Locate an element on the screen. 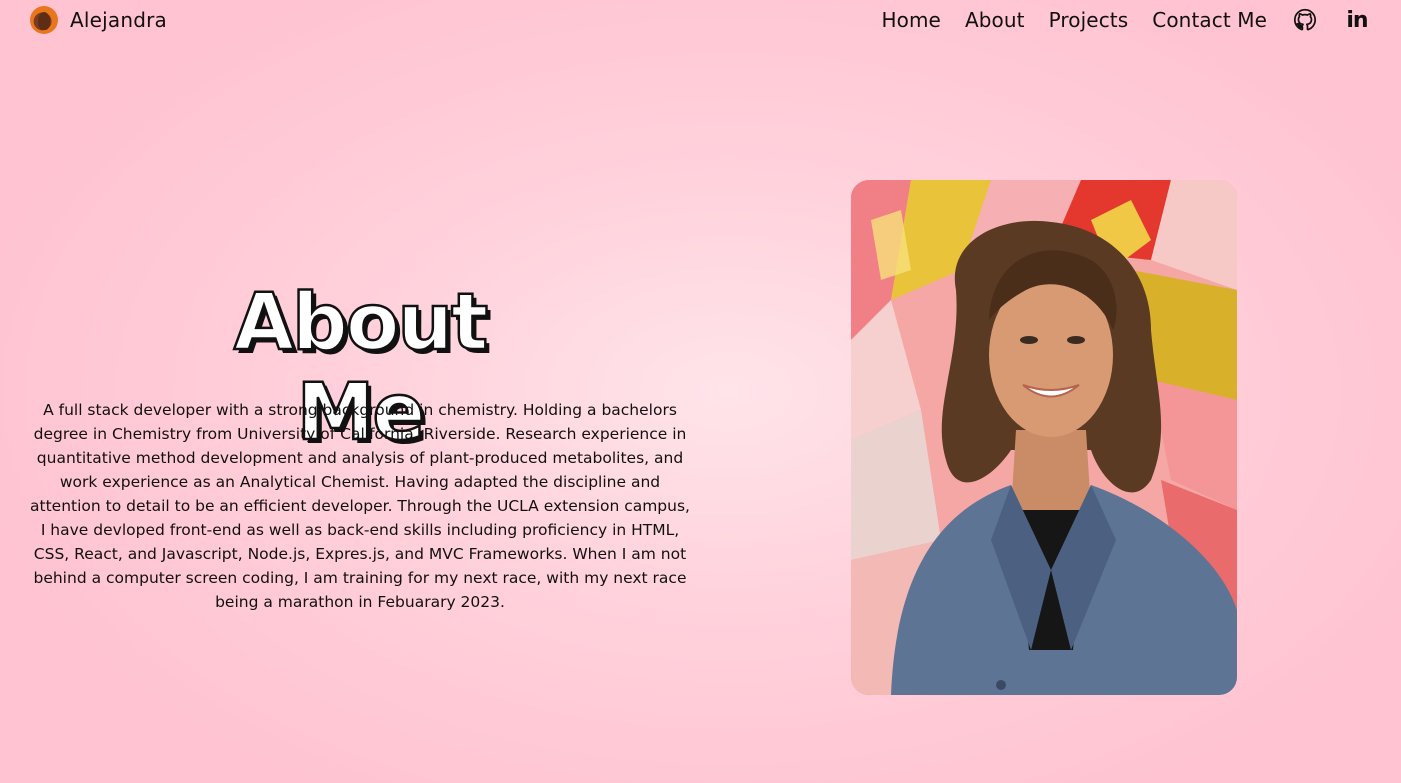 This screenshot has width=1401, height=783. brand-name: Alejandra is located at coordinates (119, 20).